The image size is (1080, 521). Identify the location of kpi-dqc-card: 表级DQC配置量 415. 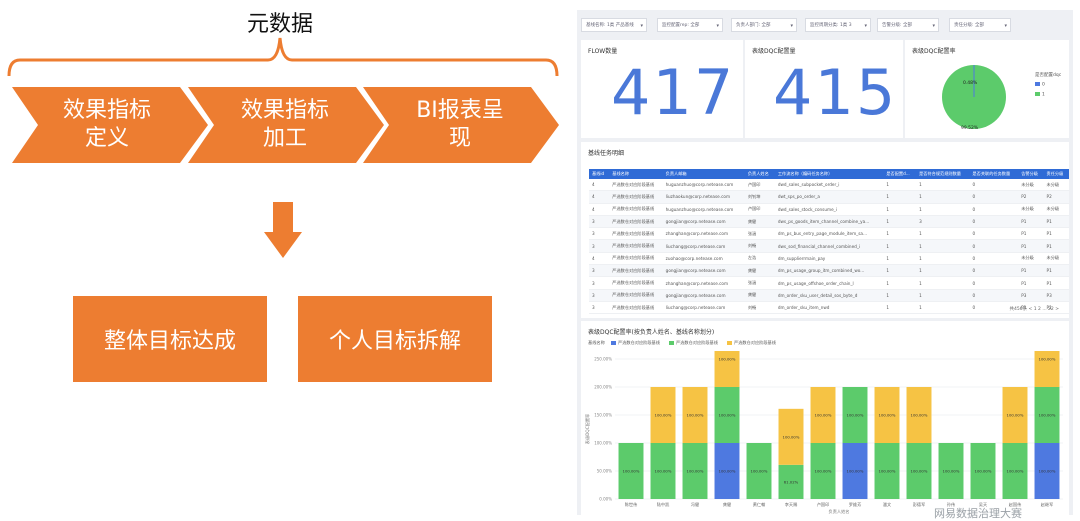
(824, 89).